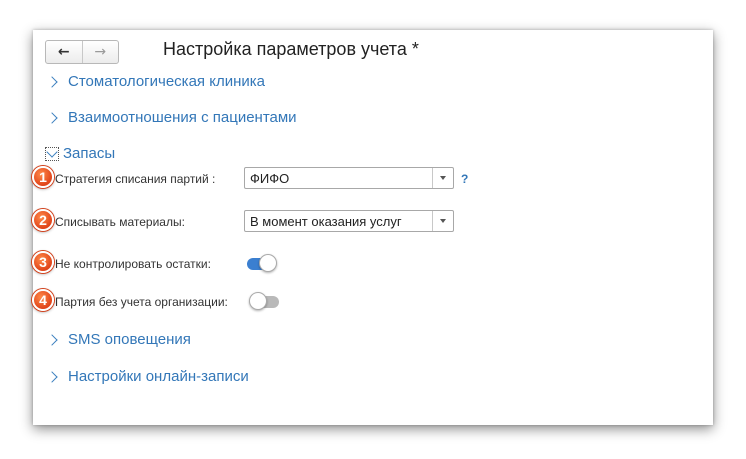 This screenshot has width=746, height=459. I want to click on page-title: Настройка параметров учета *, so click(291, 49).